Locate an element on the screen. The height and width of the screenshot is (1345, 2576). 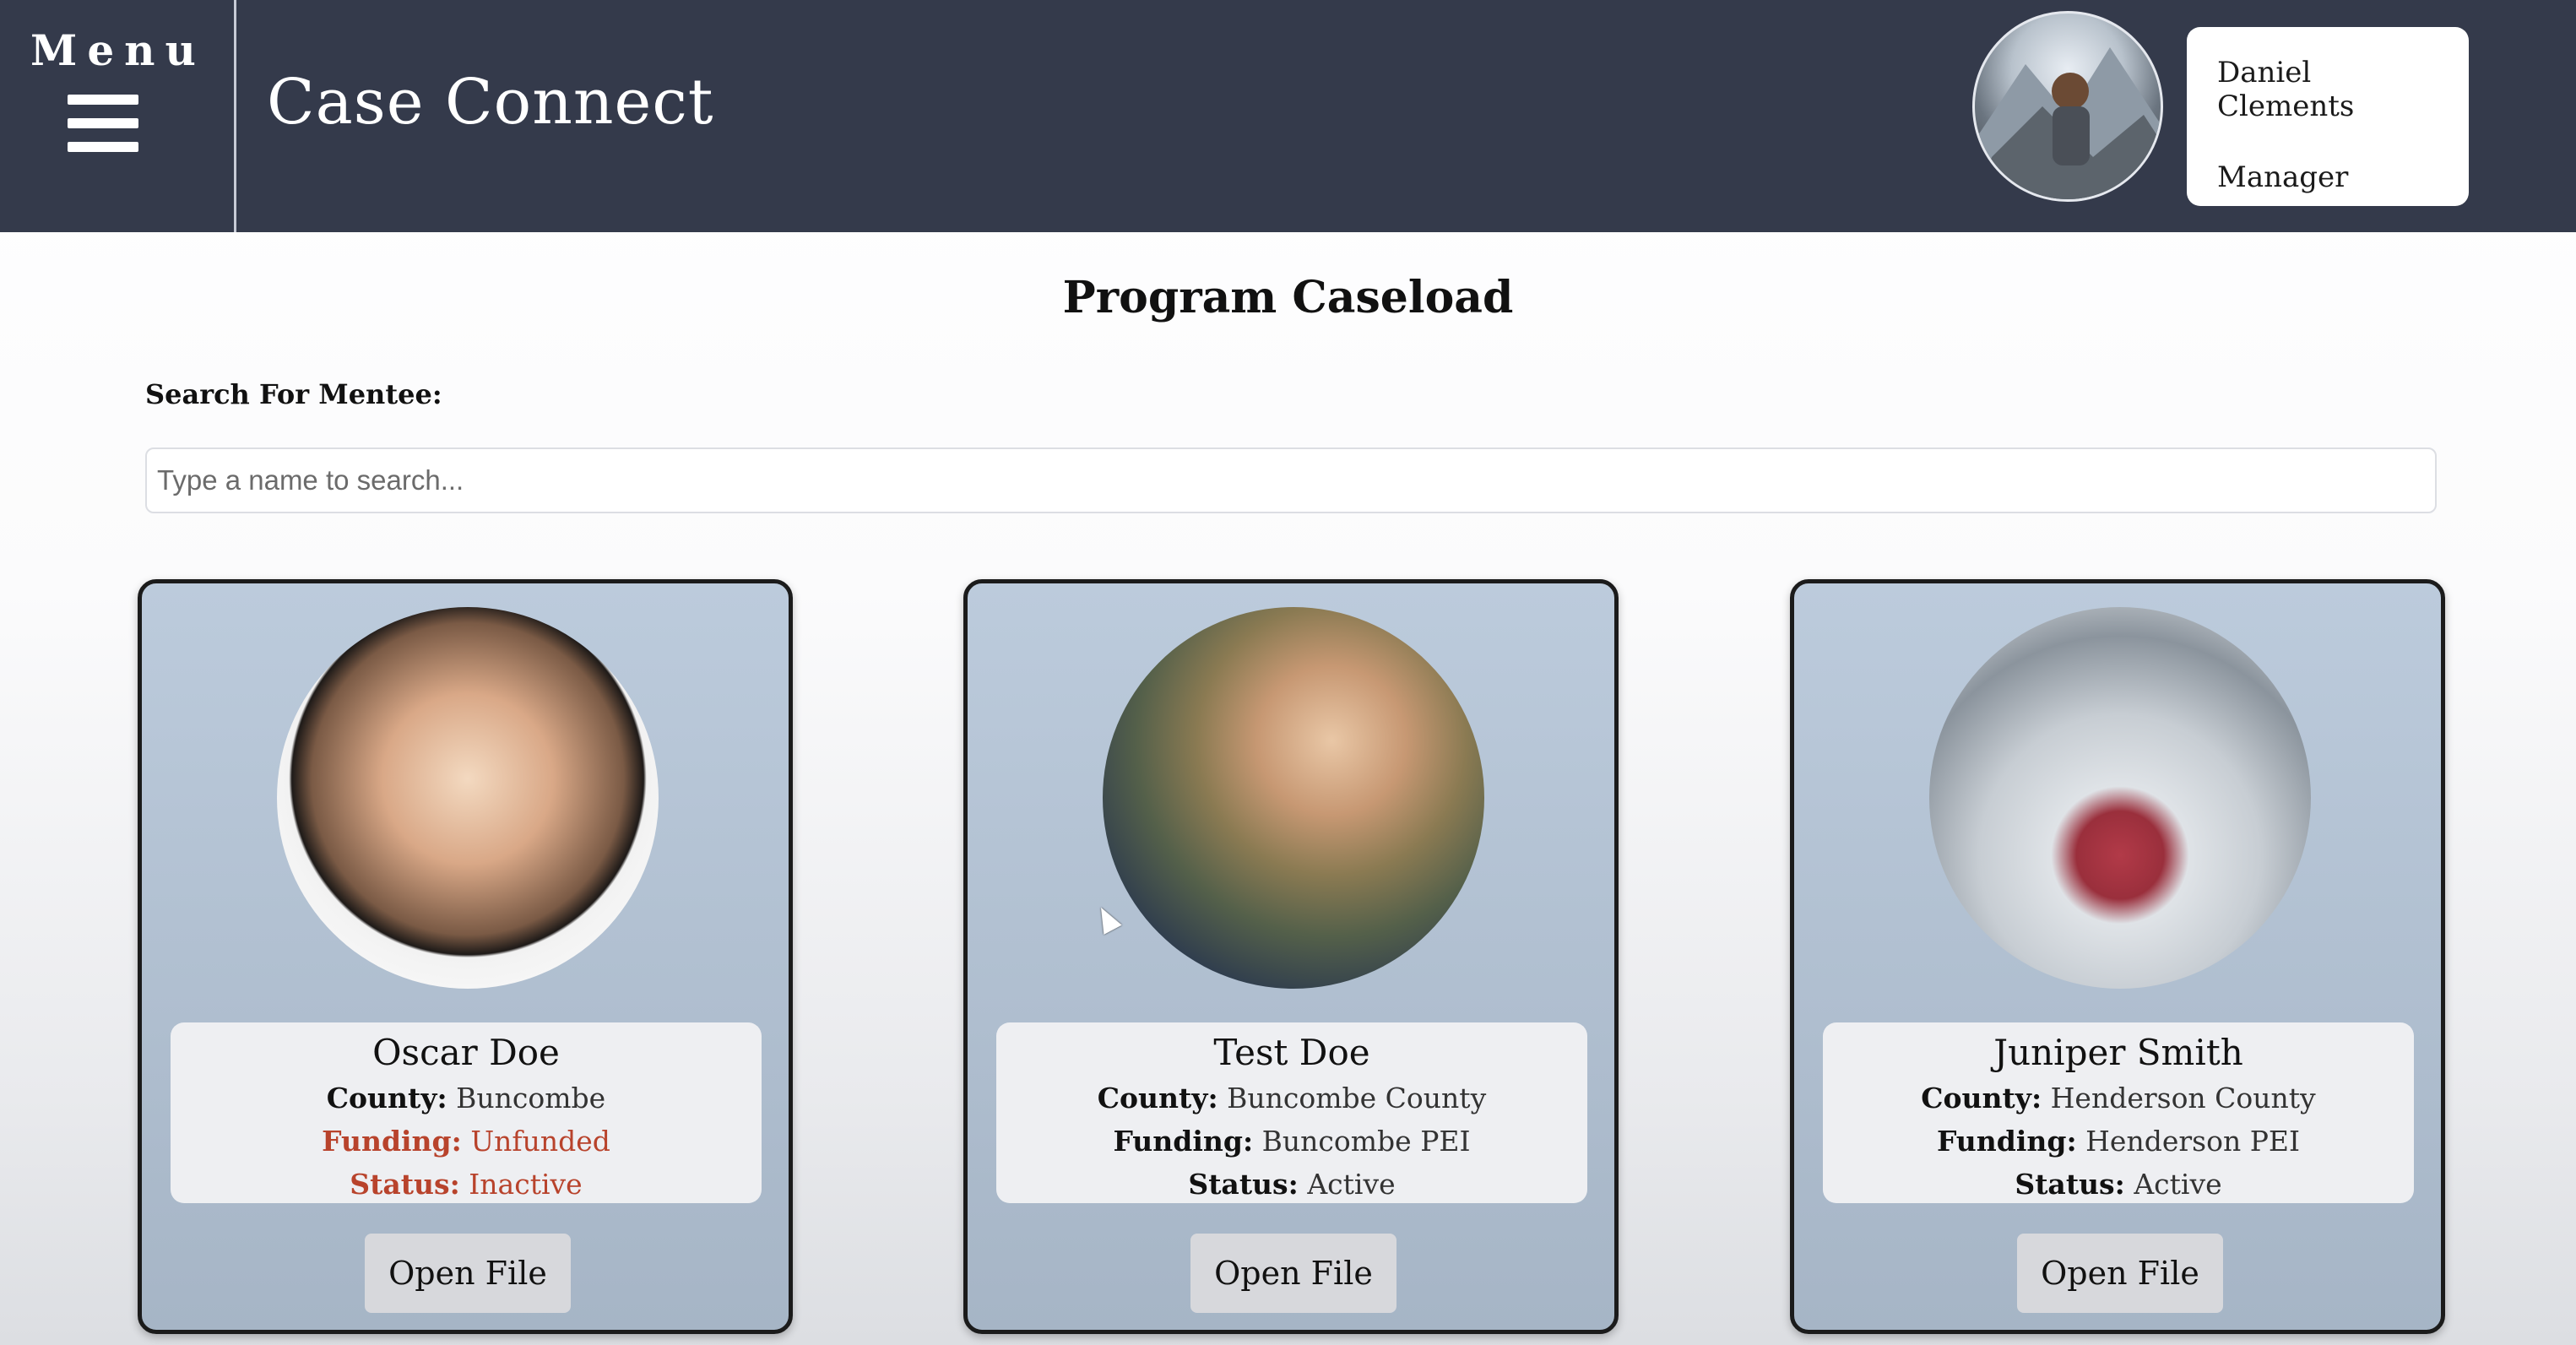
status-value: Inactive is located at coordinates (526, 1185).